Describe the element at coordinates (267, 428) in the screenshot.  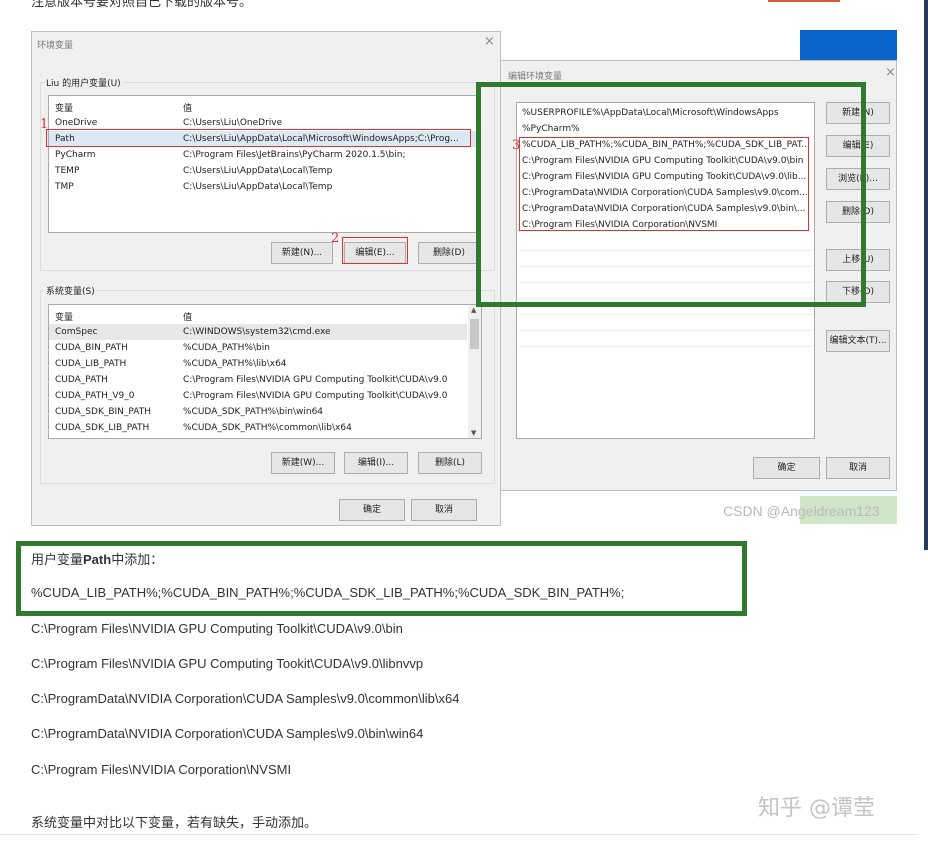
I see `var-value: %CUDA_SDK_PATH%\common\lib\x64` at that location.